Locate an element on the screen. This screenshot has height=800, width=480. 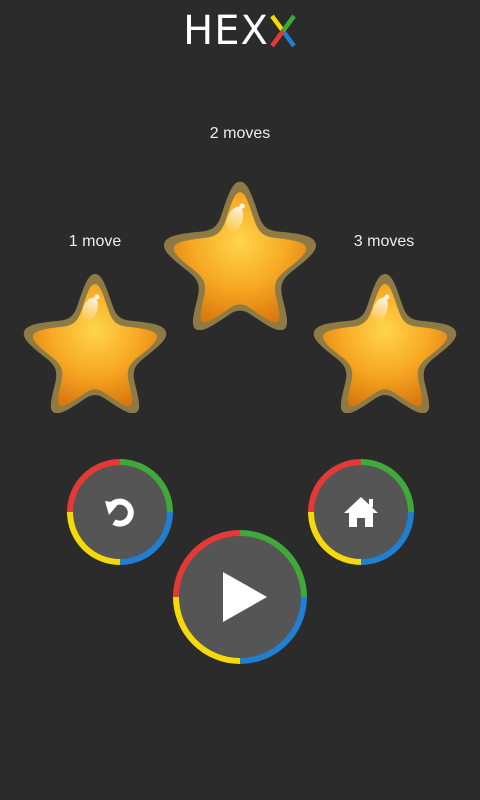
star-label-3: 3 moves is located at coordinates (384, 241).